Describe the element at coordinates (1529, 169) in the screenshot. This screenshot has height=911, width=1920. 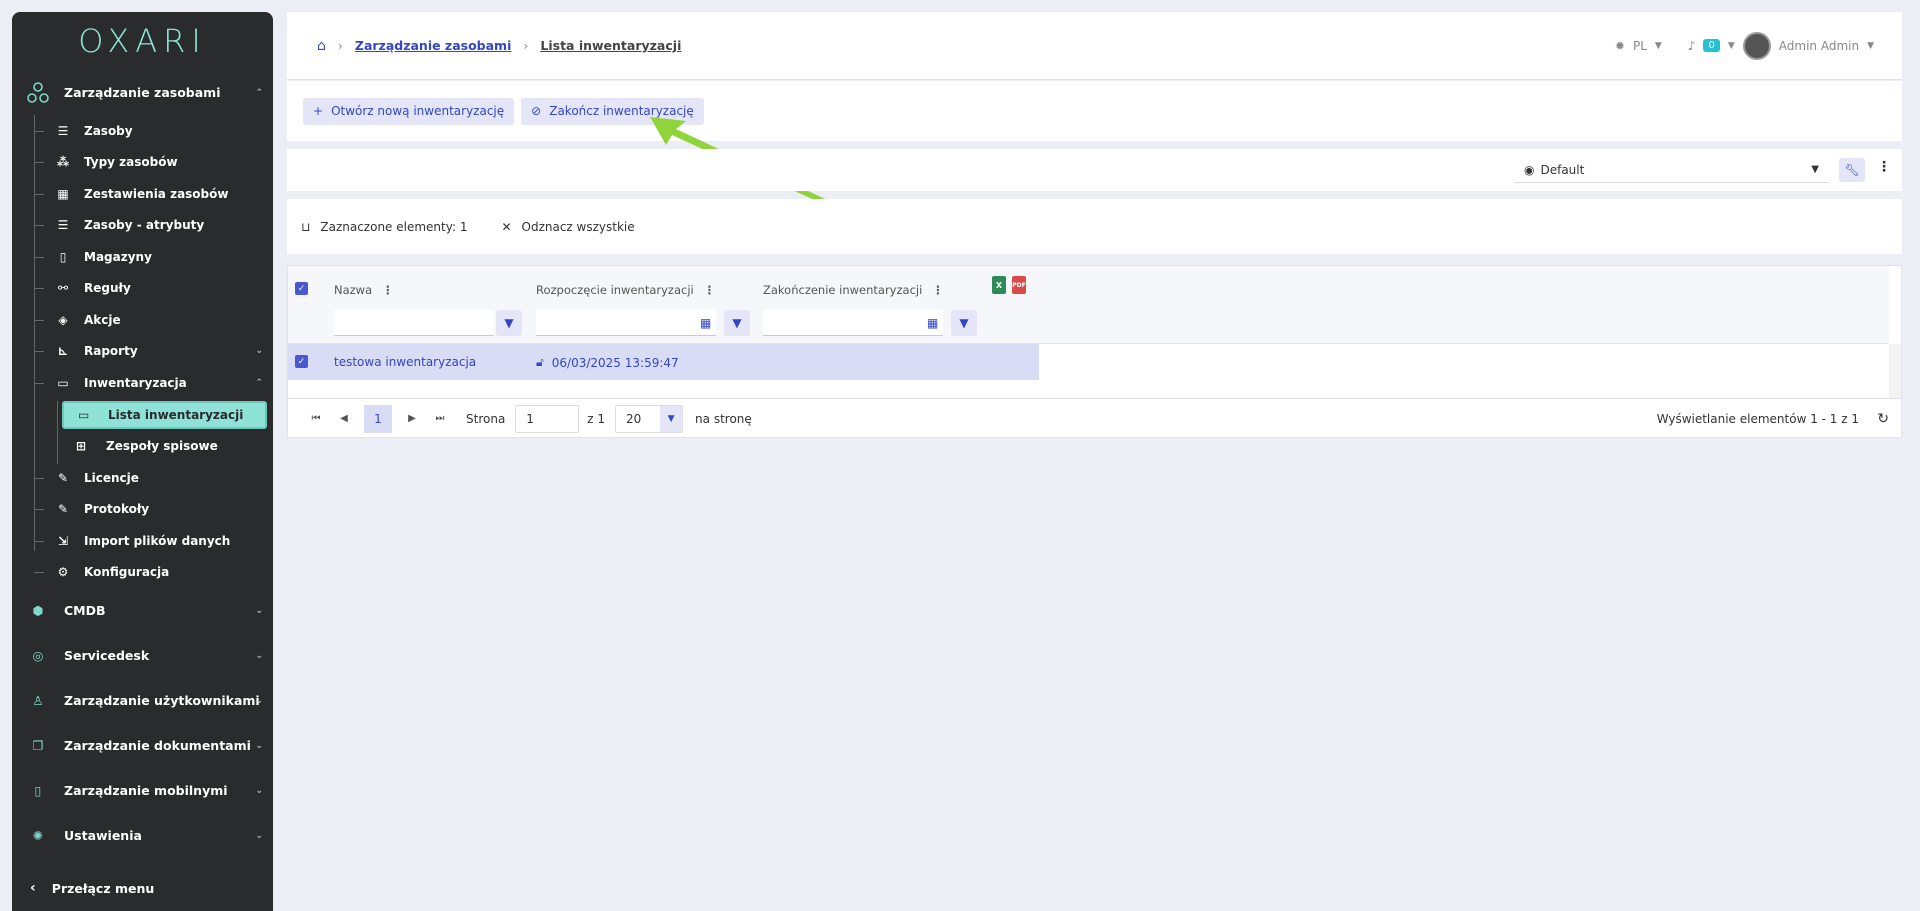
I see `eye-icon: ◉` at that location.